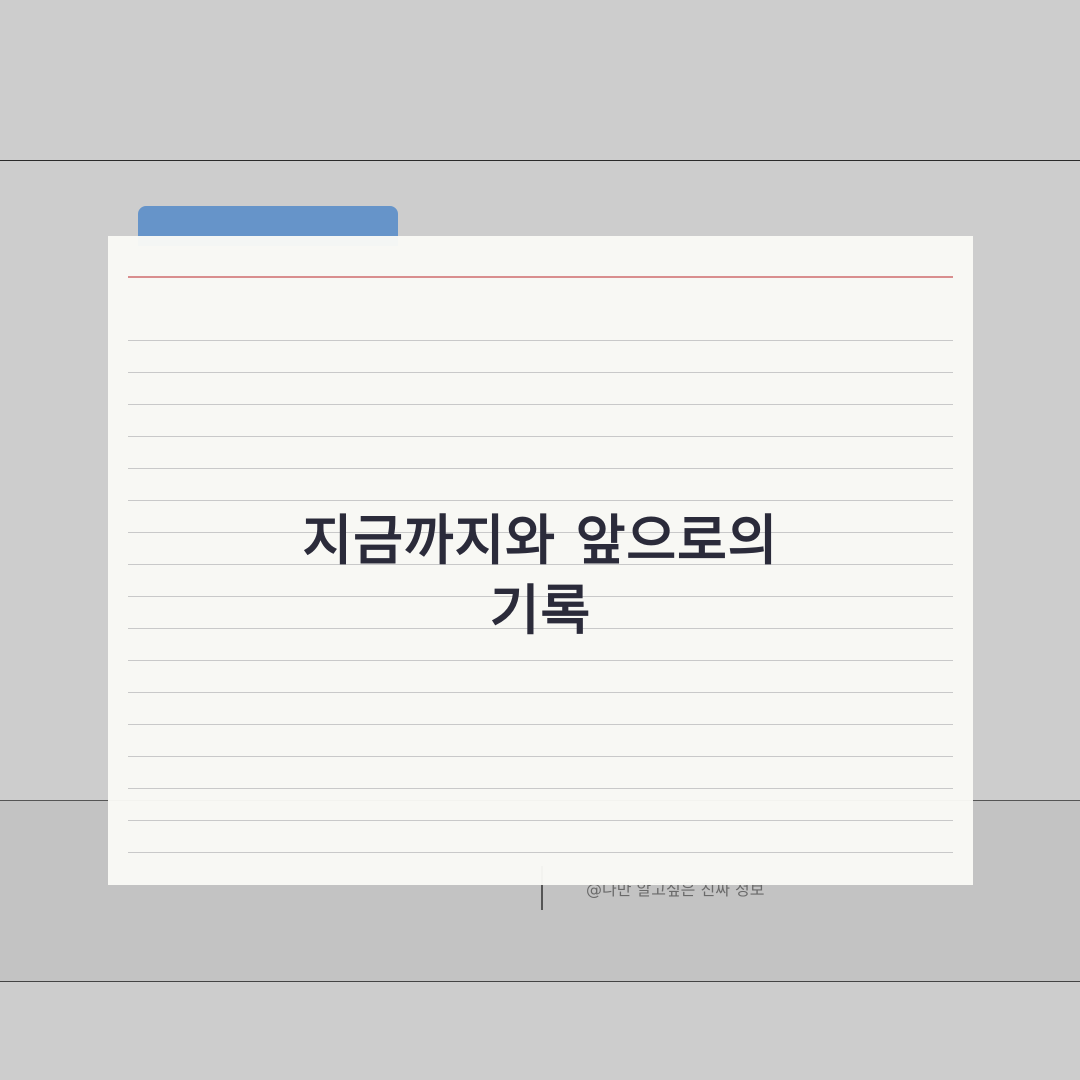 The height and width of the screenshot is (1080, 1080). What do you see at coordinates (540, 610) in the screenshot?
I see `card-title-line2: 기록` at bounding box center [540, 610].